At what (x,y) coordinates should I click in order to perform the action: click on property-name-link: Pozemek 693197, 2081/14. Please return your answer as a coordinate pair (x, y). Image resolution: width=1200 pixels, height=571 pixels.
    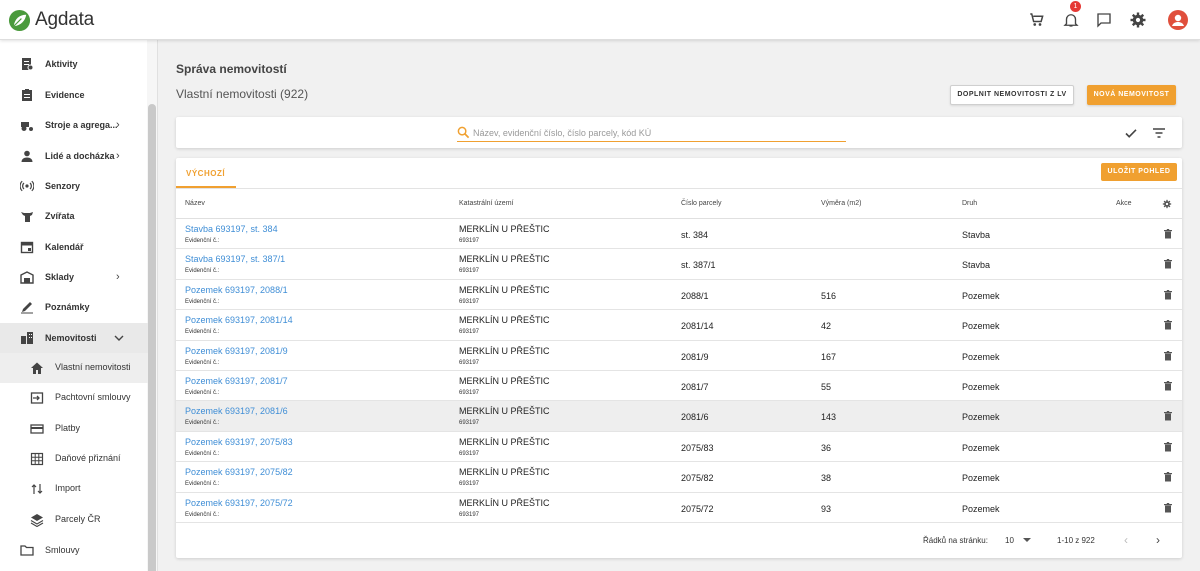
    Looking at the image, I should click on (239, 320).